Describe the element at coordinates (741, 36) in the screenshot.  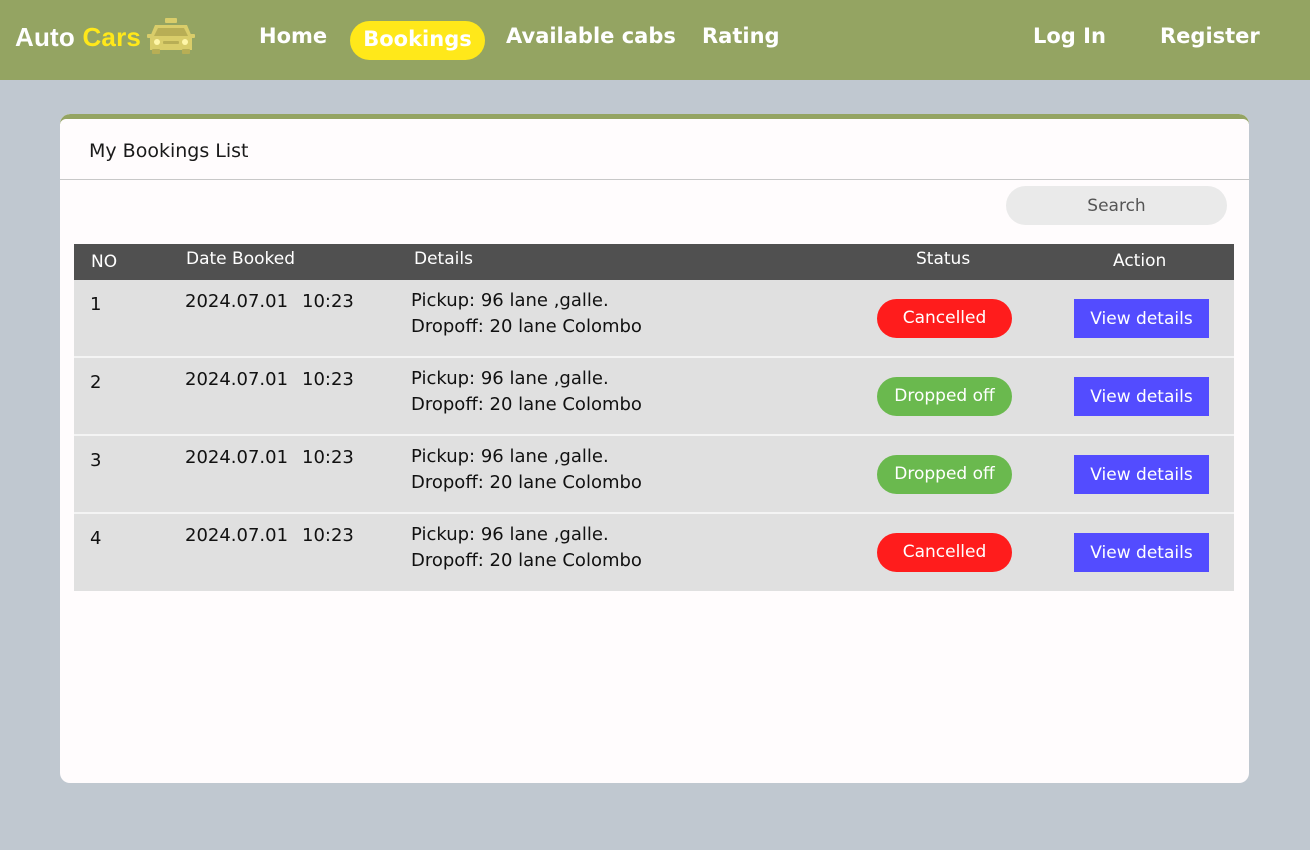
I see `nav-rating: Rating` at that location.